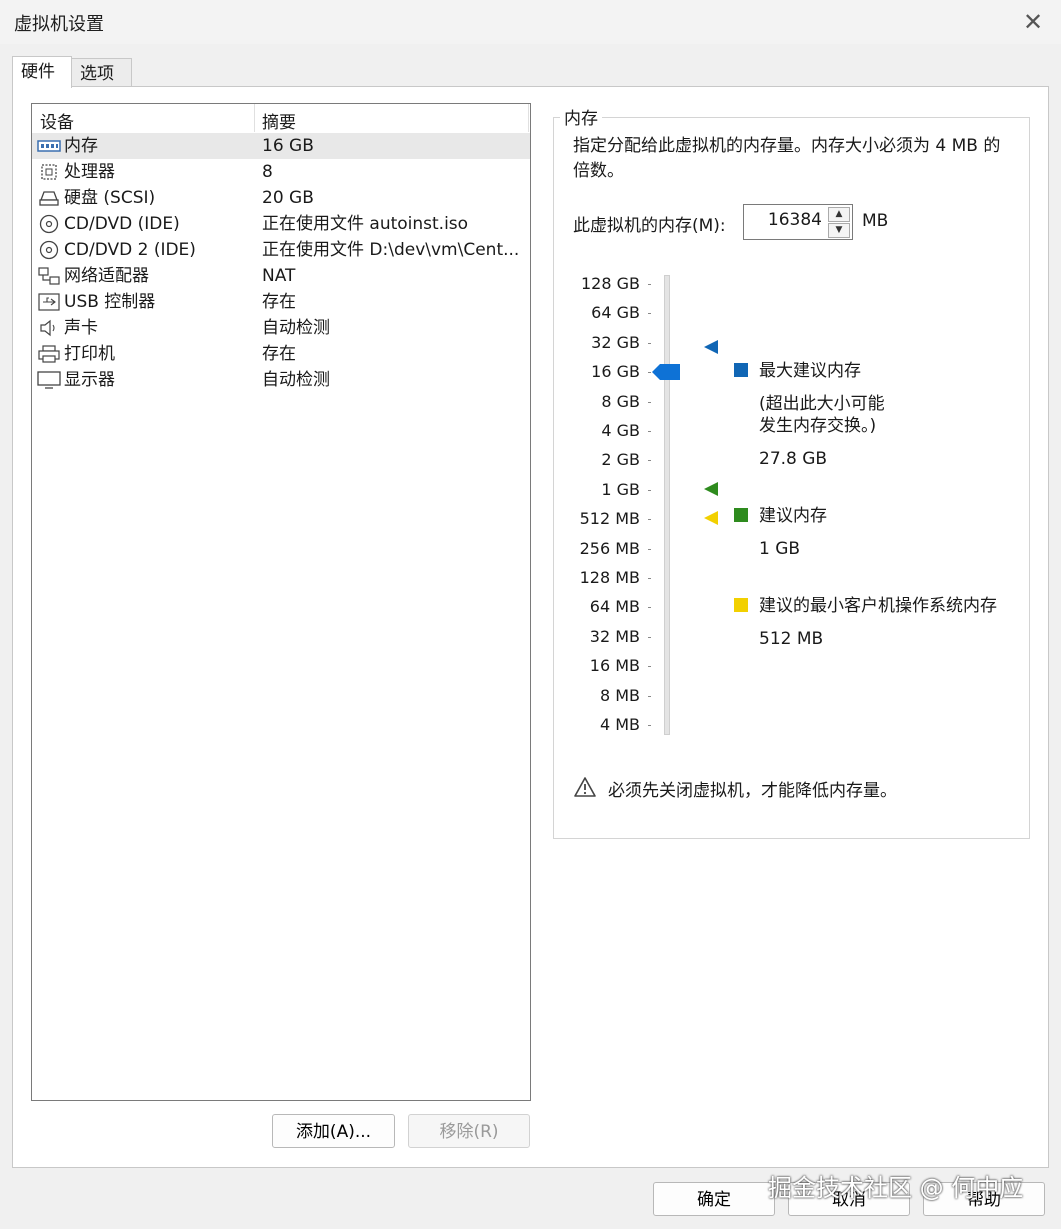 The height and width of the screenshot is (1229, 1061). Describe the element at coordinates (49, 198) in the screenshot. I see `hard-disk-icon` at that location.